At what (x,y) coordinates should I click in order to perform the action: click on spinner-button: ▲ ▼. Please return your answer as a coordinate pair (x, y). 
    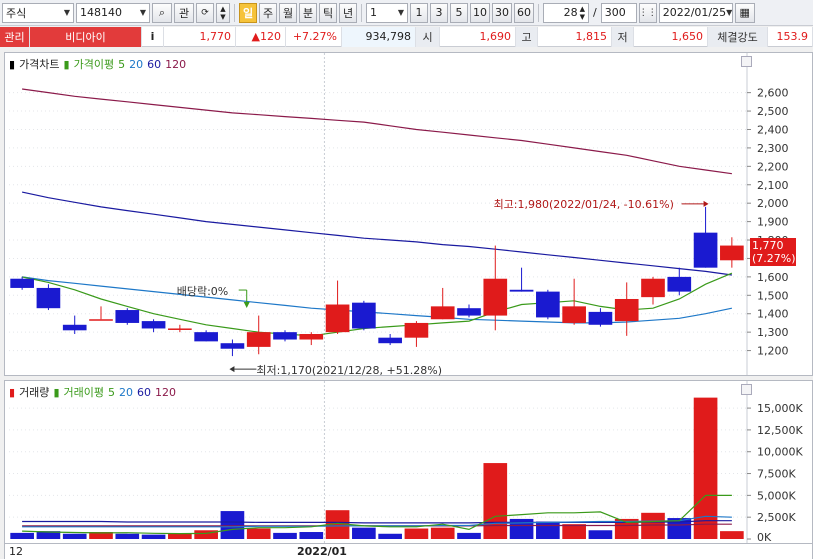
    Looking at the image, I should click on (223, 12).